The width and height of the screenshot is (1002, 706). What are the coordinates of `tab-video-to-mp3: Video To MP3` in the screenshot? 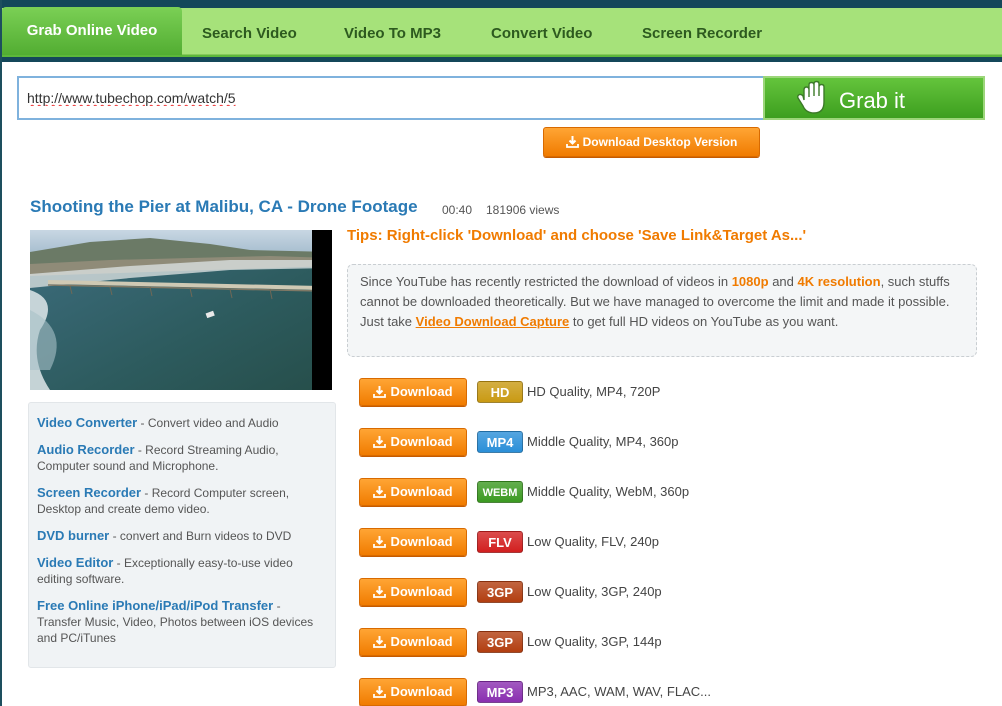 It's located at (392, 31).